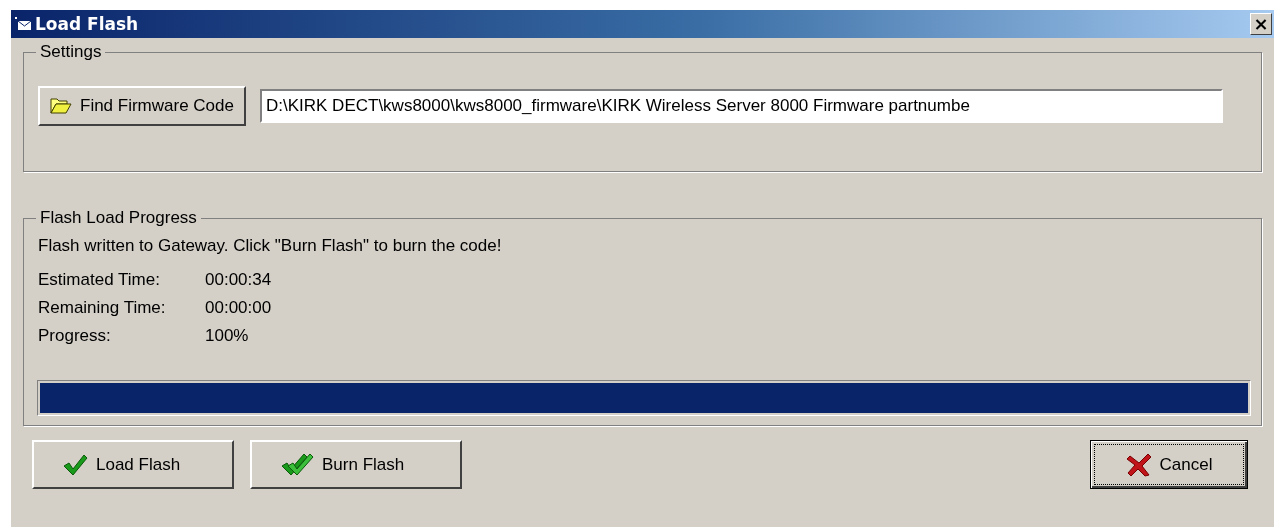 The height and width of the screenshot is (527, 1274). What do you see at coordinates (1138, 464) in the screenshot?
I see `cross-icon` at bounding box center [1138, 464].